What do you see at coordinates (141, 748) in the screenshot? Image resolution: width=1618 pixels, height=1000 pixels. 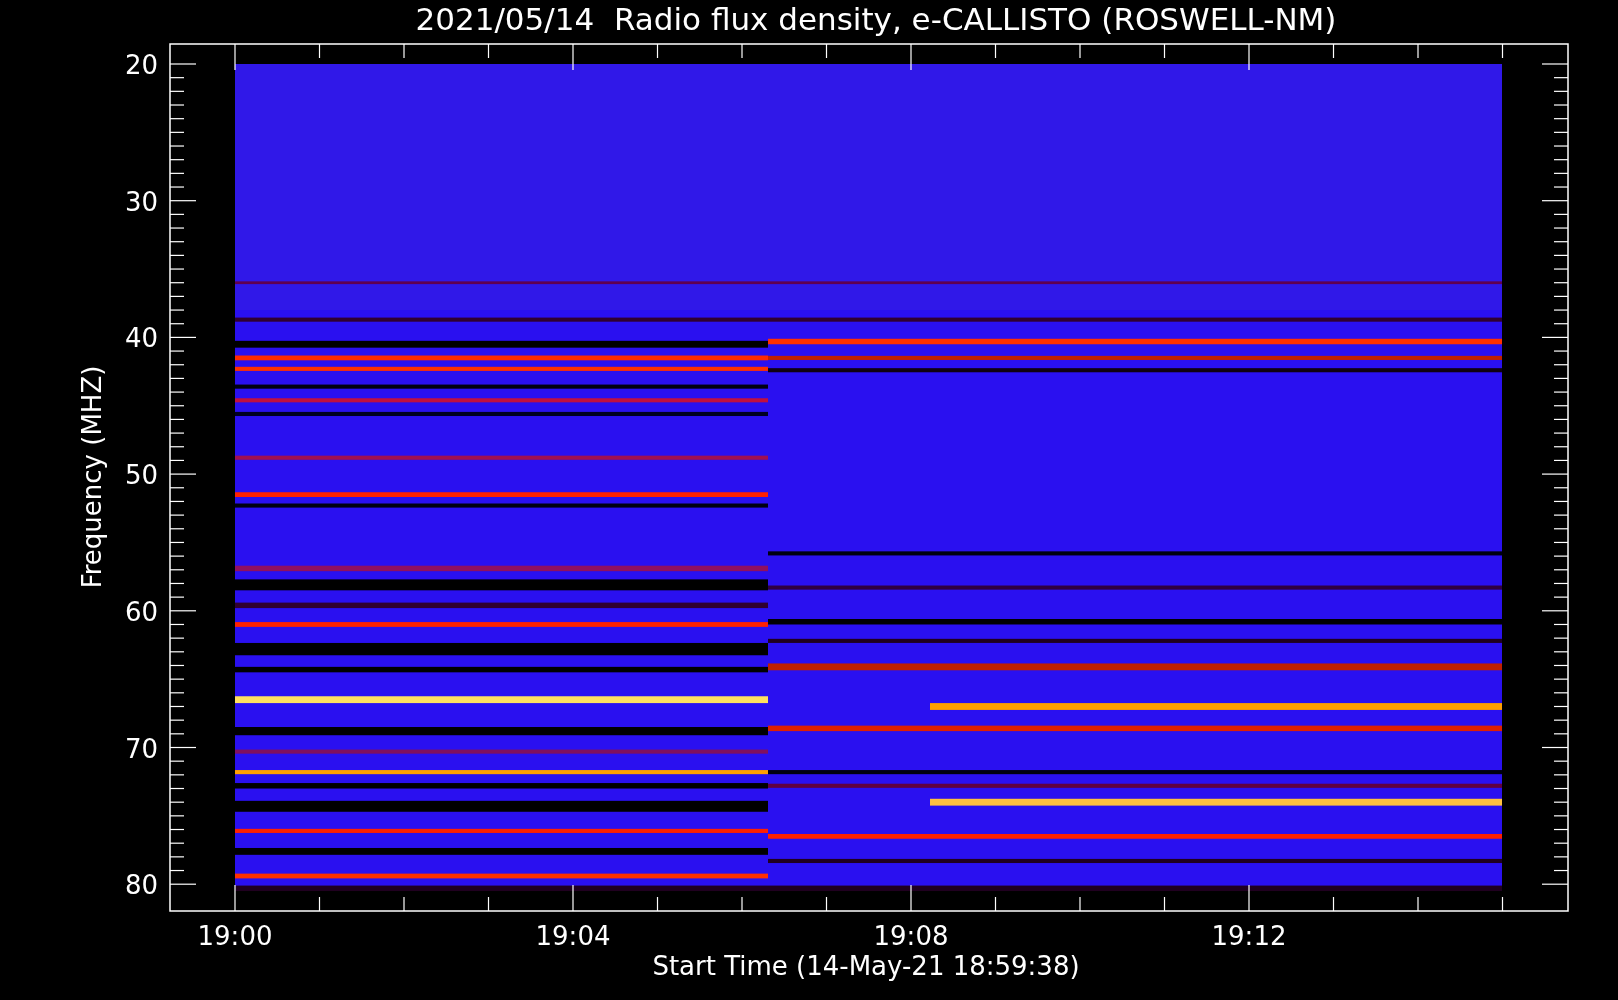 I see `y-tick-label: 70` at bounding box center [141, 748].